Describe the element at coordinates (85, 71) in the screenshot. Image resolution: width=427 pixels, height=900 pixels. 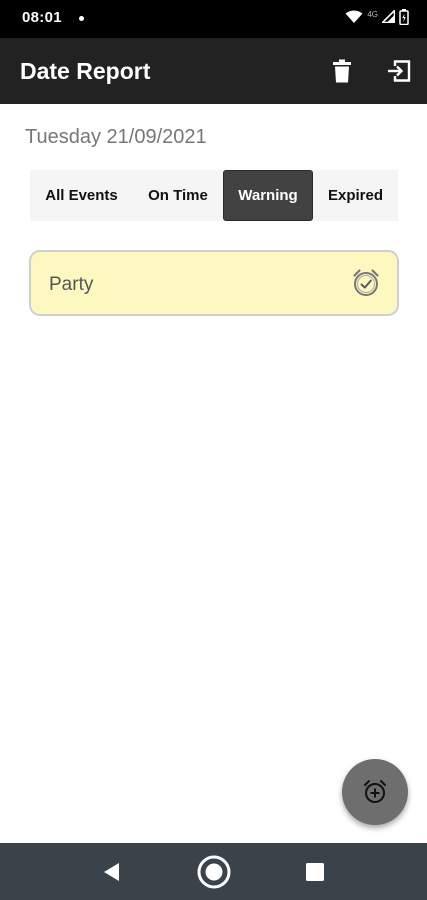
I see `page-title: Date Report` at that location.